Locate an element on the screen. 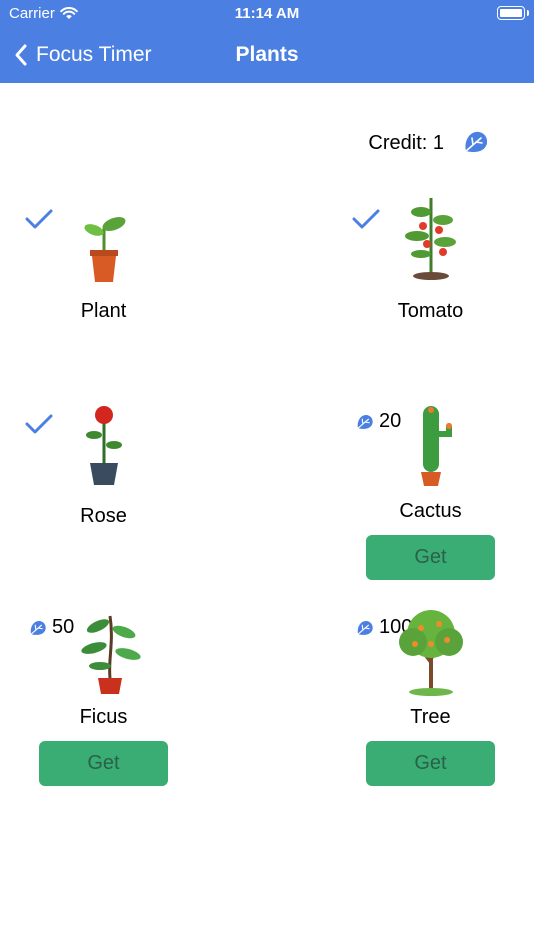  tomato-image is located at coordinates (430, 239).